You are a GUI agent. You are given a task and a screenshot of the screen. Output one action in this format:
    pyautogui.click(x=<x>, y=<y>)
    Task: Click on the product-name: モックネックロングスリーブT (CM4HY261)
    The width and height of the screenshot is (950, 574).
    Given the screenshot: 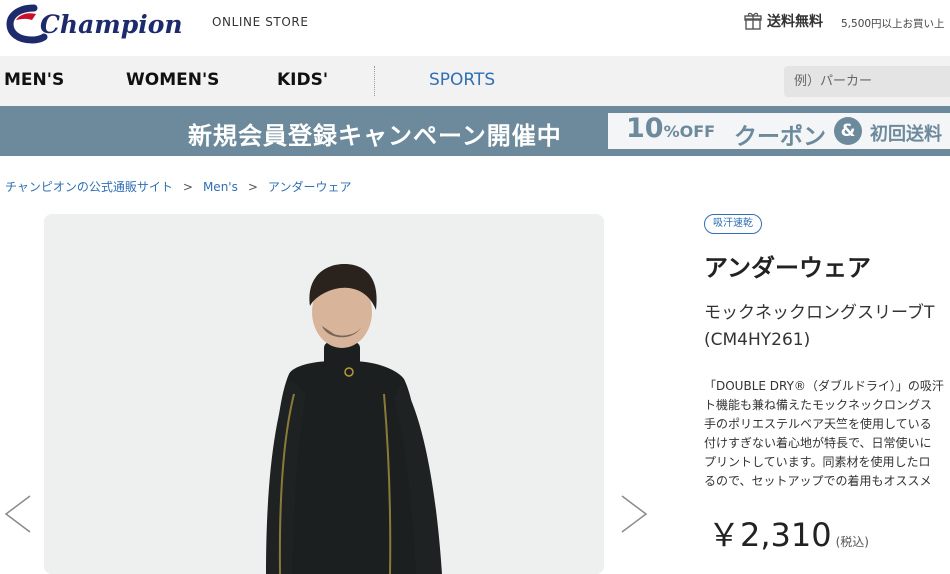 What is the action you would take?
    pyautogui.click(x=819, y=327)
    